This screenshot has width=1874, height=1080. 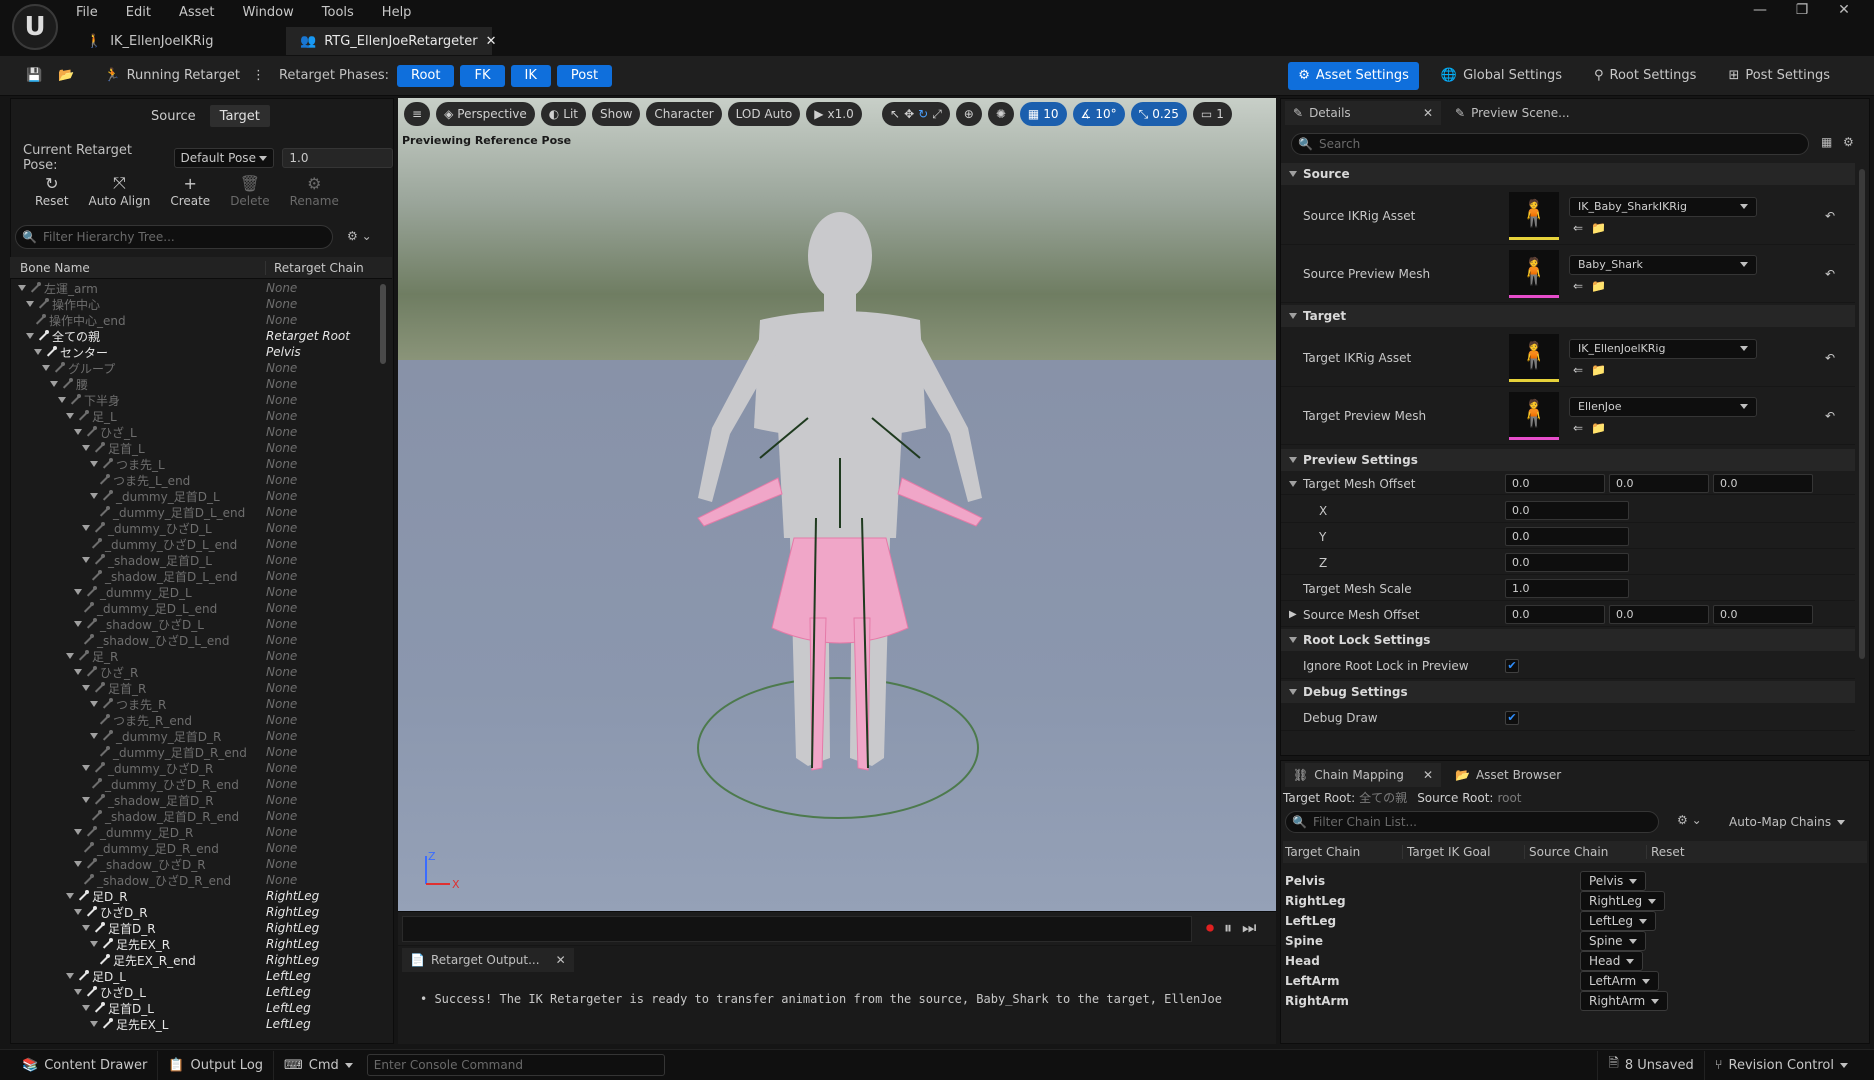 I want to click on source-mesh-combo: Baby_Shark, so click(x=1663, y=264).